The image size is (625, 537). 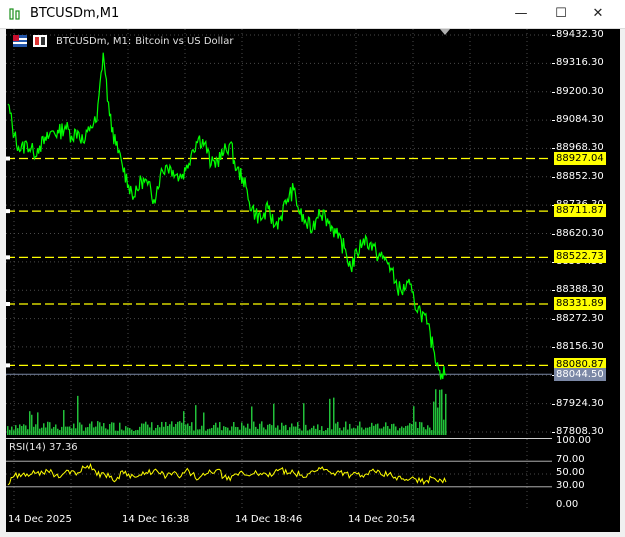 What do you see at coordinates (269, 519) in the screenshot?
I see `time-tick-label: 14 Dec 18:46` at bounding box center [269, 519].